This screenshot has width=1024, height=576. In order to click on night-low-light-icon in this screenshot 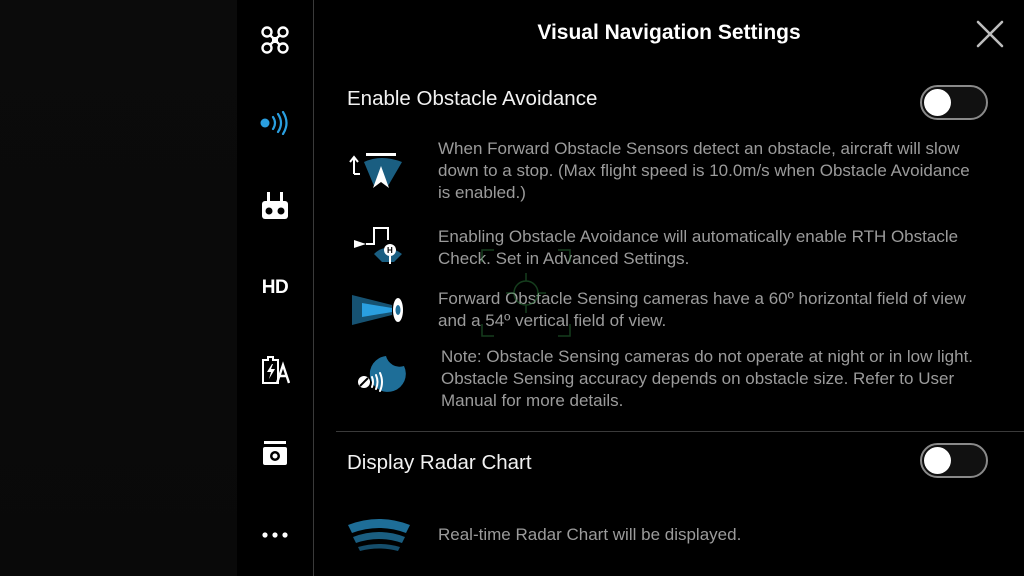, I will do `click(382, 374)`.